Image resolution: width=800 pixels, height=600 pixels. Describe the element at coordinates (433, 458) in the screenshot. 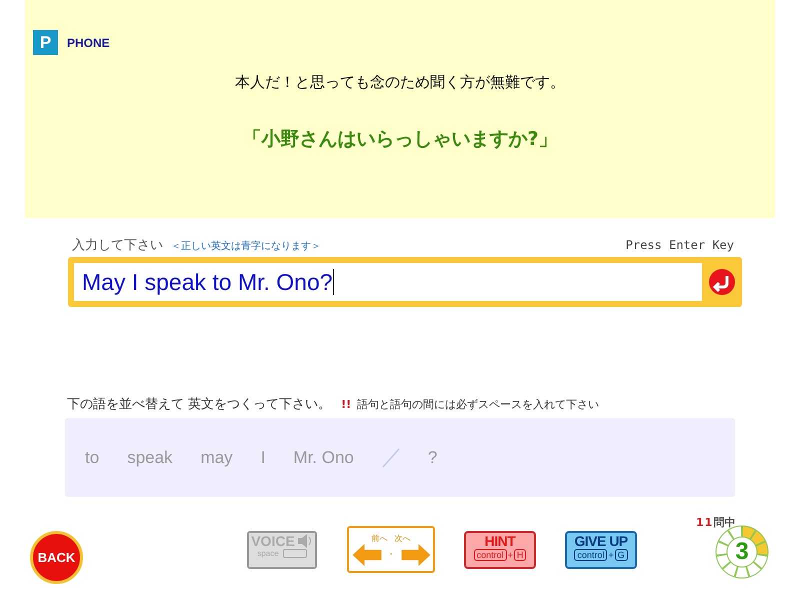

I see `word-chip: ?` at that location.